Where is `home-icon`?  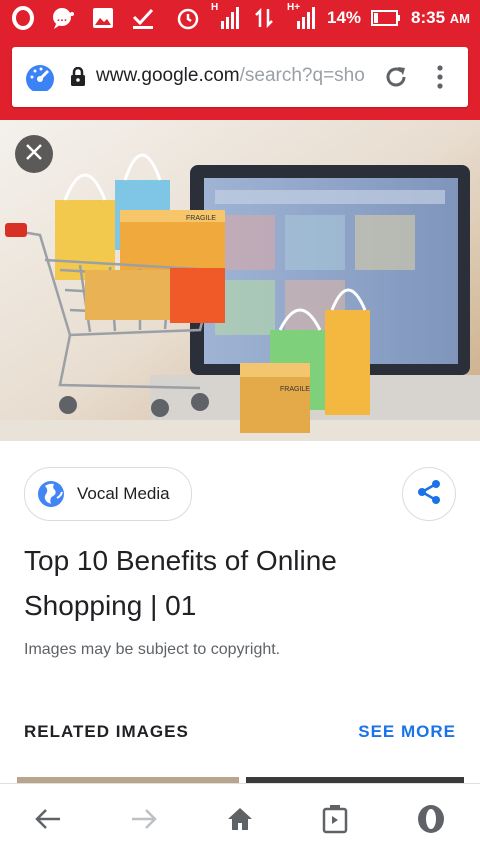
home-icon is located at coordinates (240, 819).